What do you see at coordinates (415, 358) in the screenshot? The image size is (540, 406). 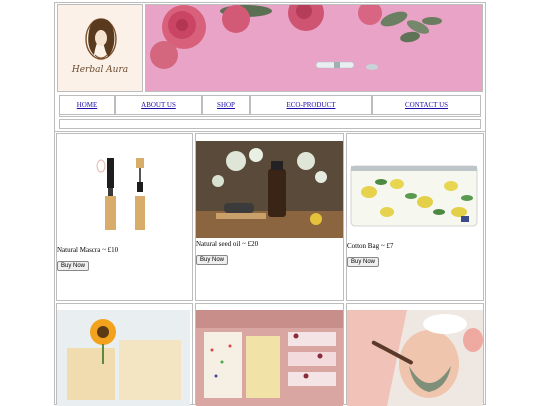 I see `face-mask-product-image` at bounding box center [415, 358].